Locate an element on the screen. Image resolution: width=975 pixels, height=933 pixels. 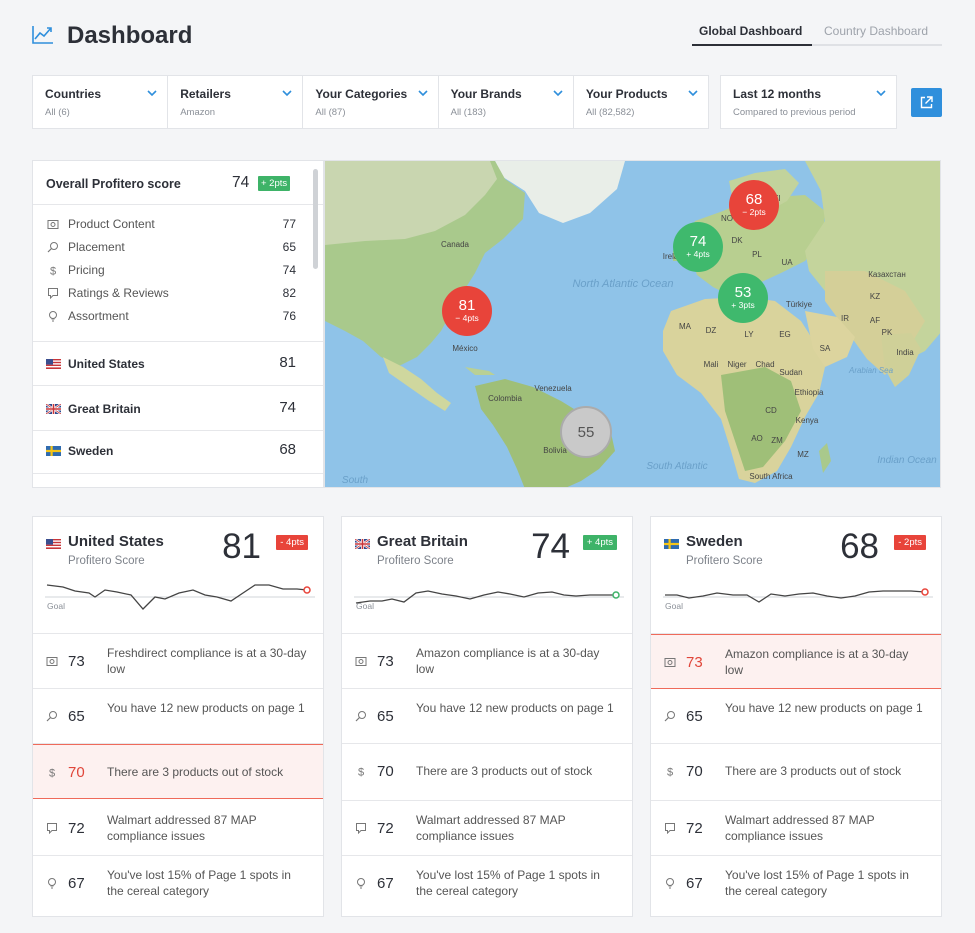
bubble-delta: + 3pts is located at coordinates (742, 305).